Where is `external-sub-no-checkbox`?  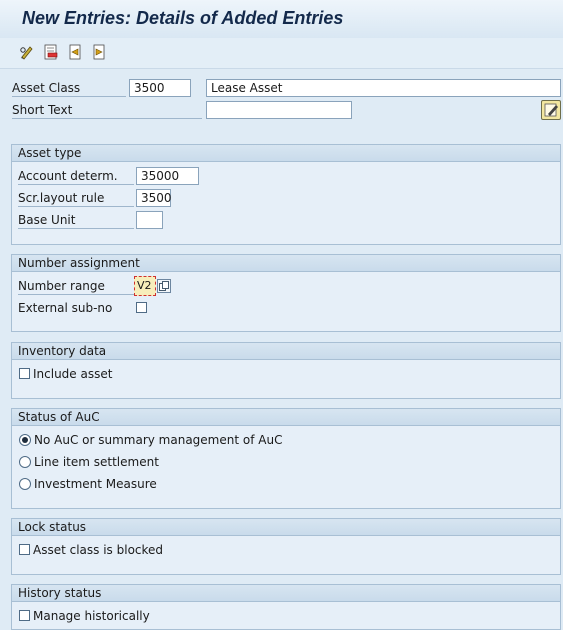
external-sub-no-checkbox is located at coordinates (141, 307).